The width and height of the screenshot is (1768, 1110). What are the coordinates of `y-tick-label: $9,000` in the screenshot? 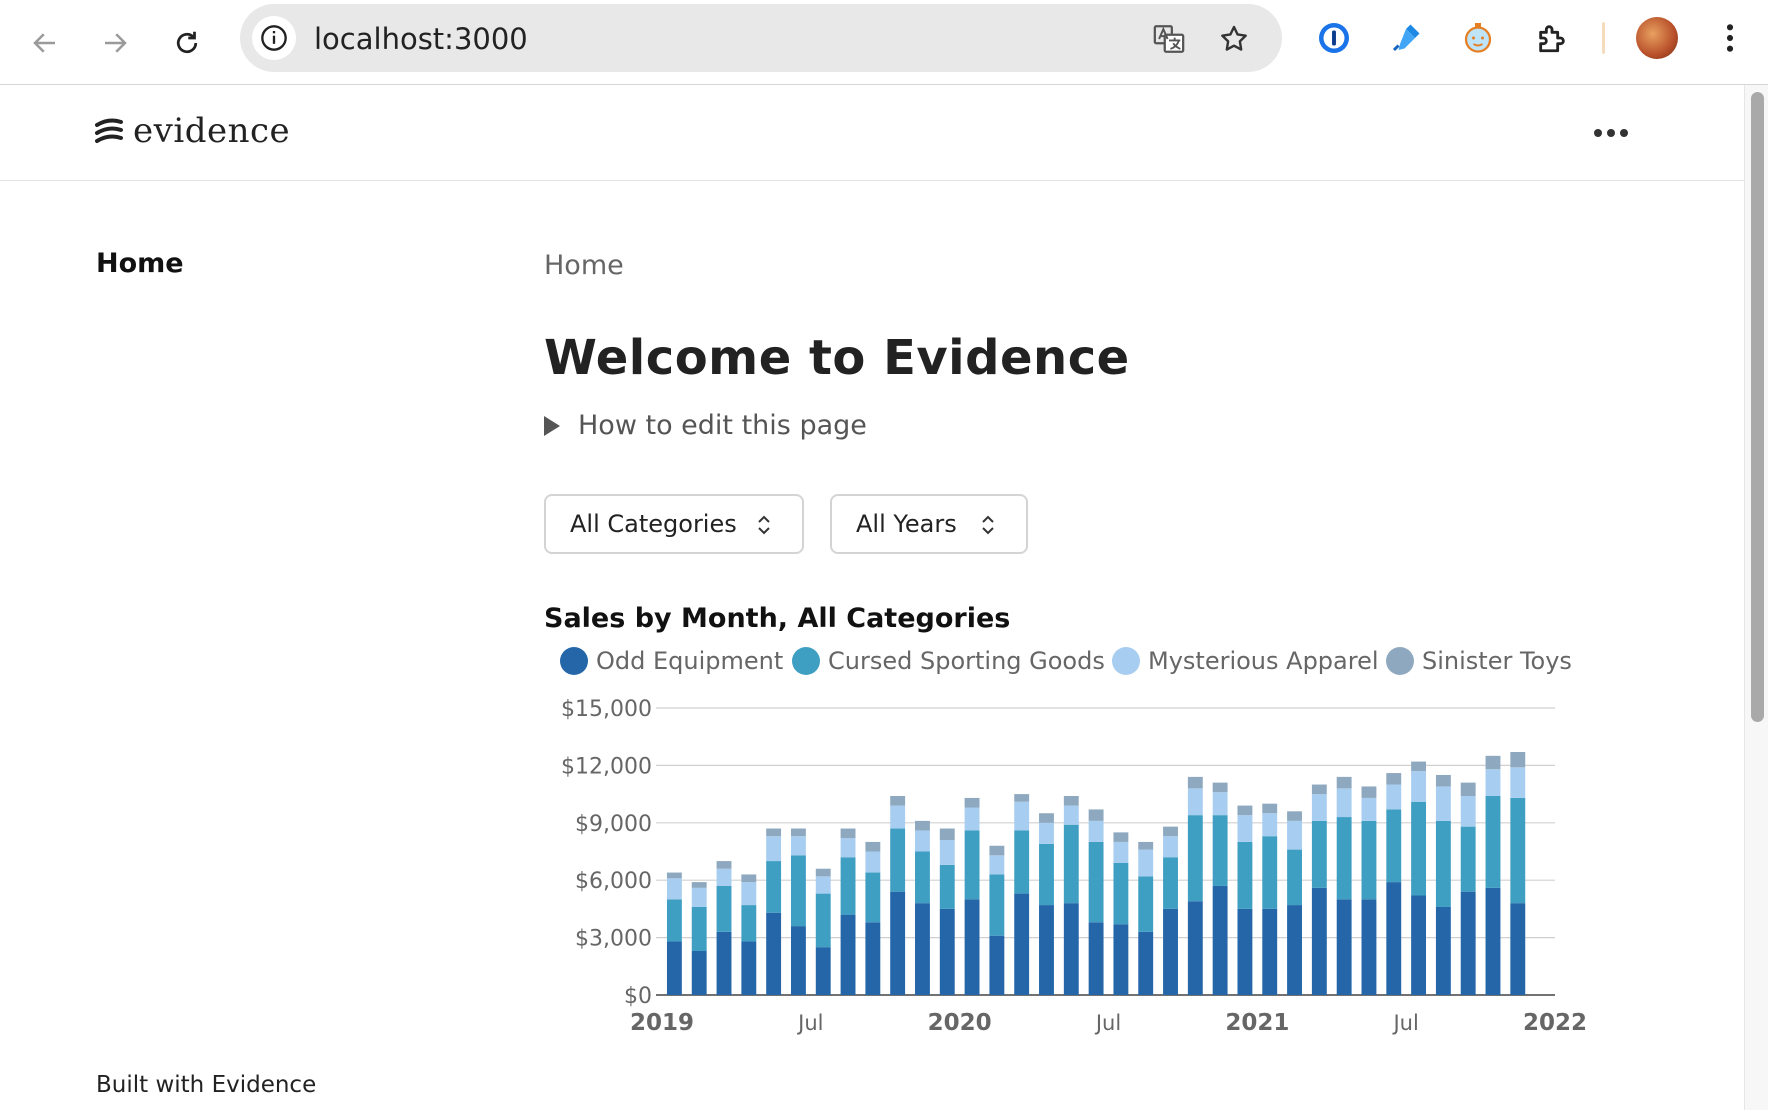 It's located at (613, 824).